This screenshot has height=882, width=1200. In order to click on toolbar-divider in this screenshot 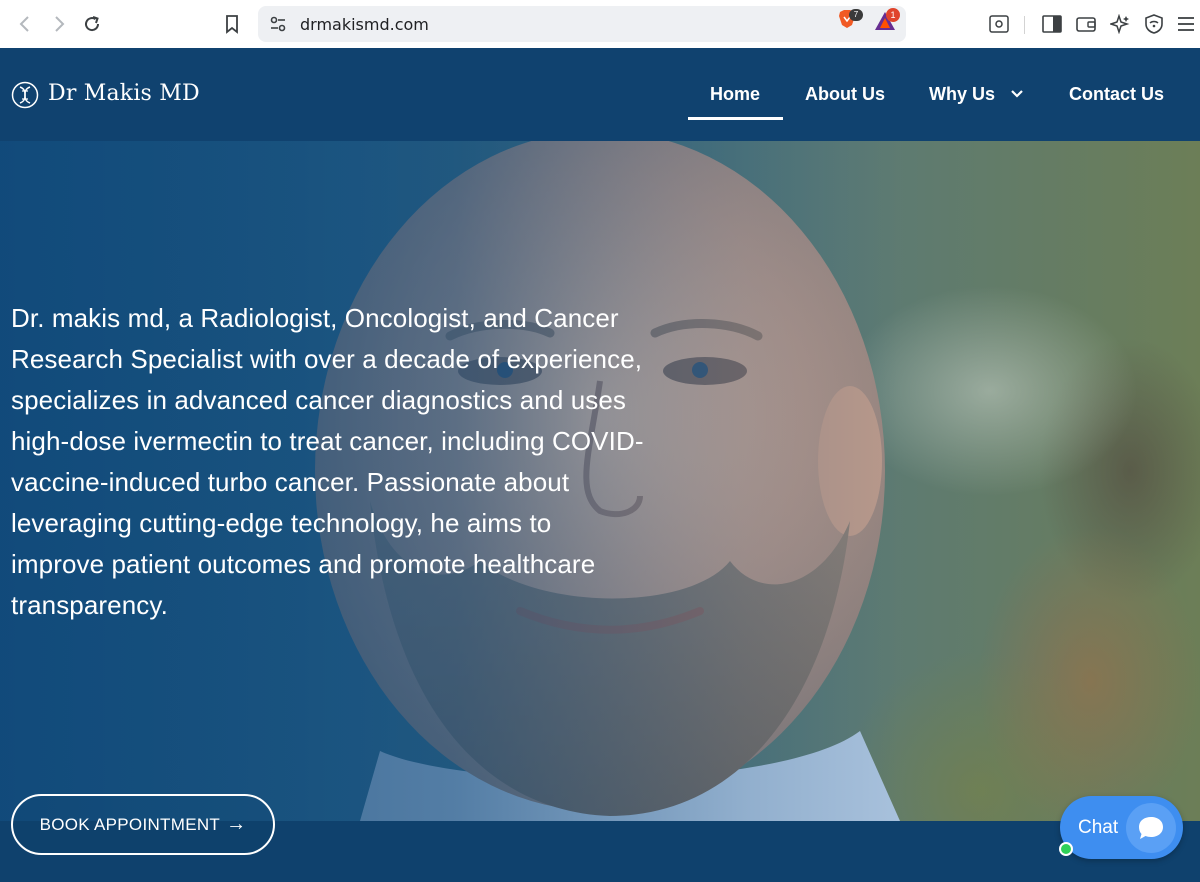, I will do `click(1024, 25)`.